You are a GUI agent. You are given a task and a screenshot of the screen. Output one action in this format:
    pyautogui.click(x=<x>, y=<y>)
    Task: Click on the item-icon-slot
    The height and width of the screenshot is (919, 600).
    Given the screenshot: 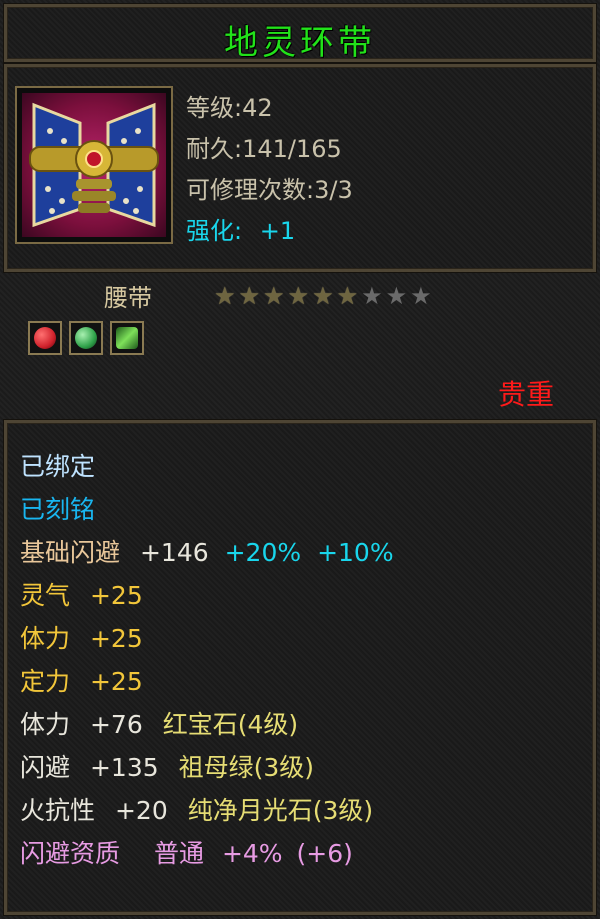 What is the action you would take?
    pyautogui.click(x=94, y=165)
    